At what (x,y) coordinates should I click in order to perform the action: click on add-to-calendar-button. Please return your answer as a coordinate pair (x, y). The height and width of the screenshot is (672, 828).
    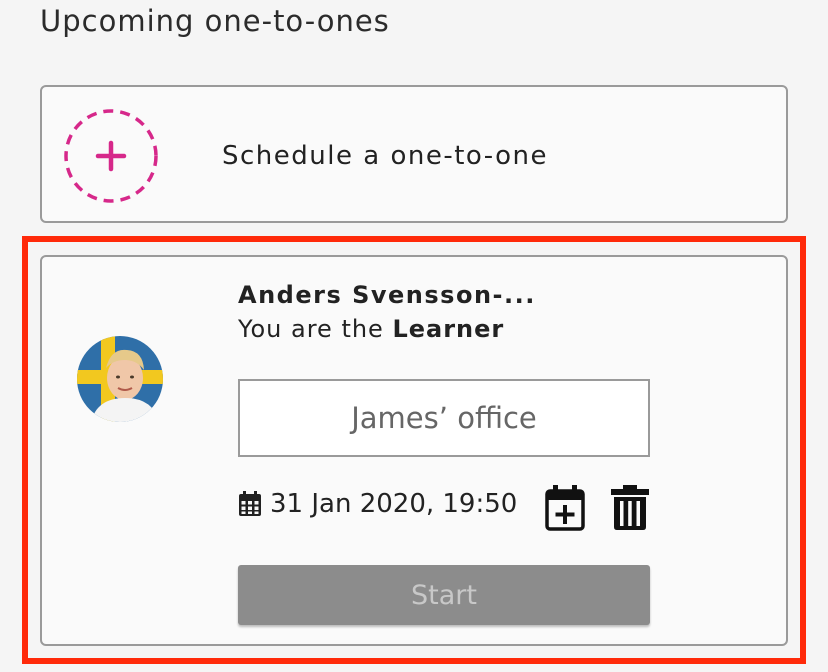
    Looking at the image, I should click on (565, 508).